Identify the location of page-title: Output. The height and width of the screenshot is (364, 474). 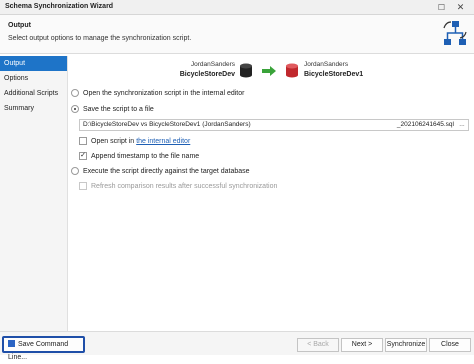
(19, 25).